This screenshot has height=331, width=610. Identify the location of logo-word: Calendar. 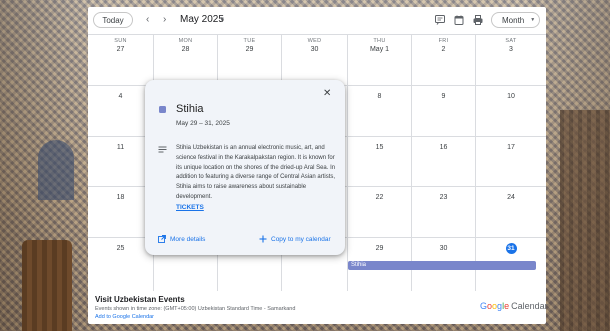
(529, 306).